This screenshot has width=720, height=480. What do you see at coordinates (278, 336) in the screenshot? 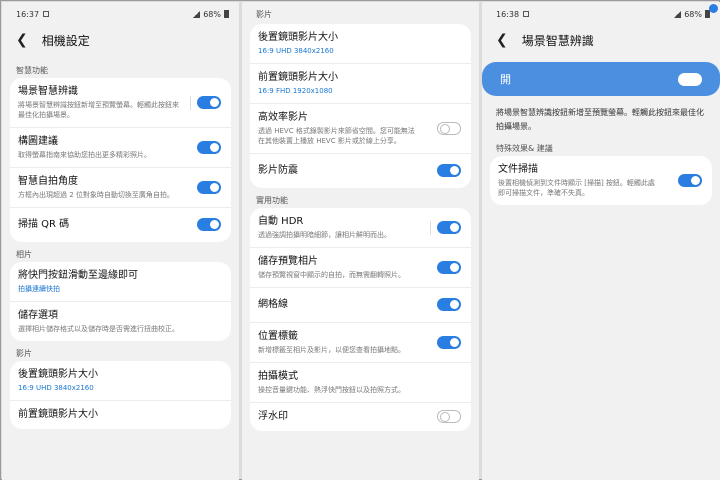
I see `setting-title: 位置標籤` at bounding box center [278, 336].